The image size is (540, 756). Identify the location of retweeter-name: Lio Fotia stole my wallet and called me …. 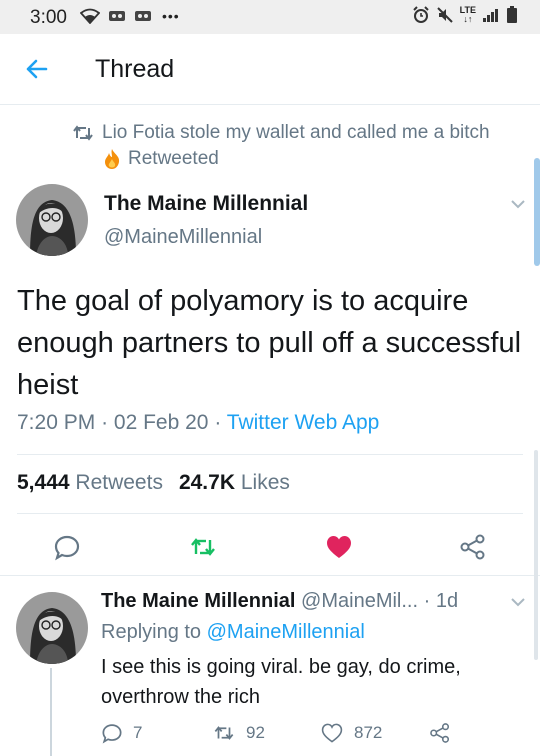
(296, 133).